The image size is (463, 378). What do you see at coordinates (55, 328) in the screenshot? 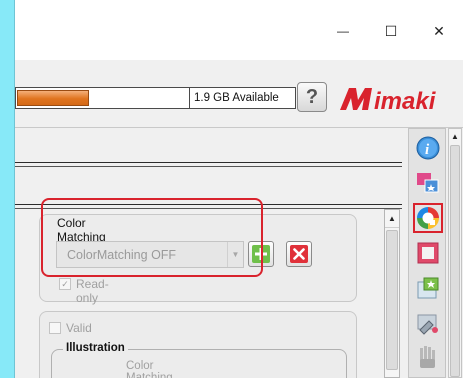
I see `valid-checkbox` at bounding box center [55, 328].